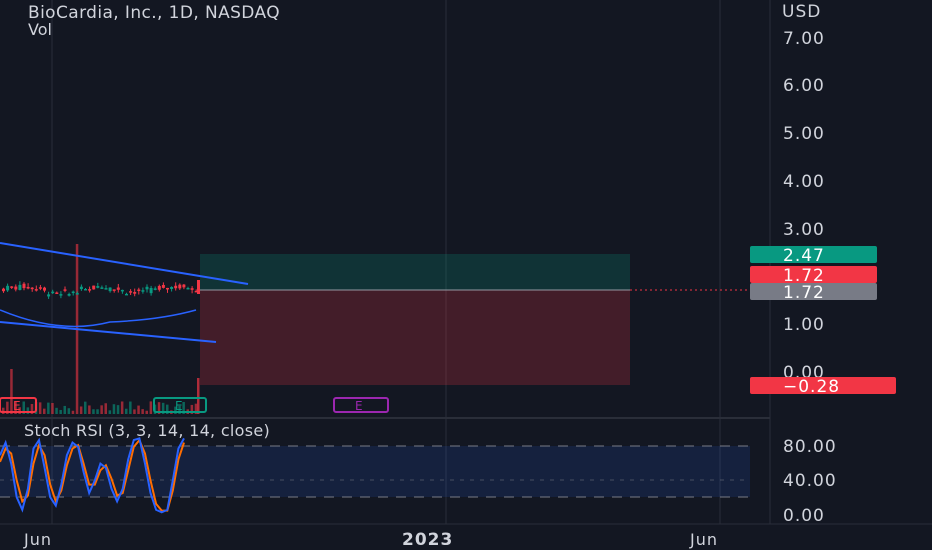 The width and height of the screenshot is (932, 550). Describe the element at coordinates (804, 256) in the screenshot. I see `price-tag-label: 2.47` at that location.